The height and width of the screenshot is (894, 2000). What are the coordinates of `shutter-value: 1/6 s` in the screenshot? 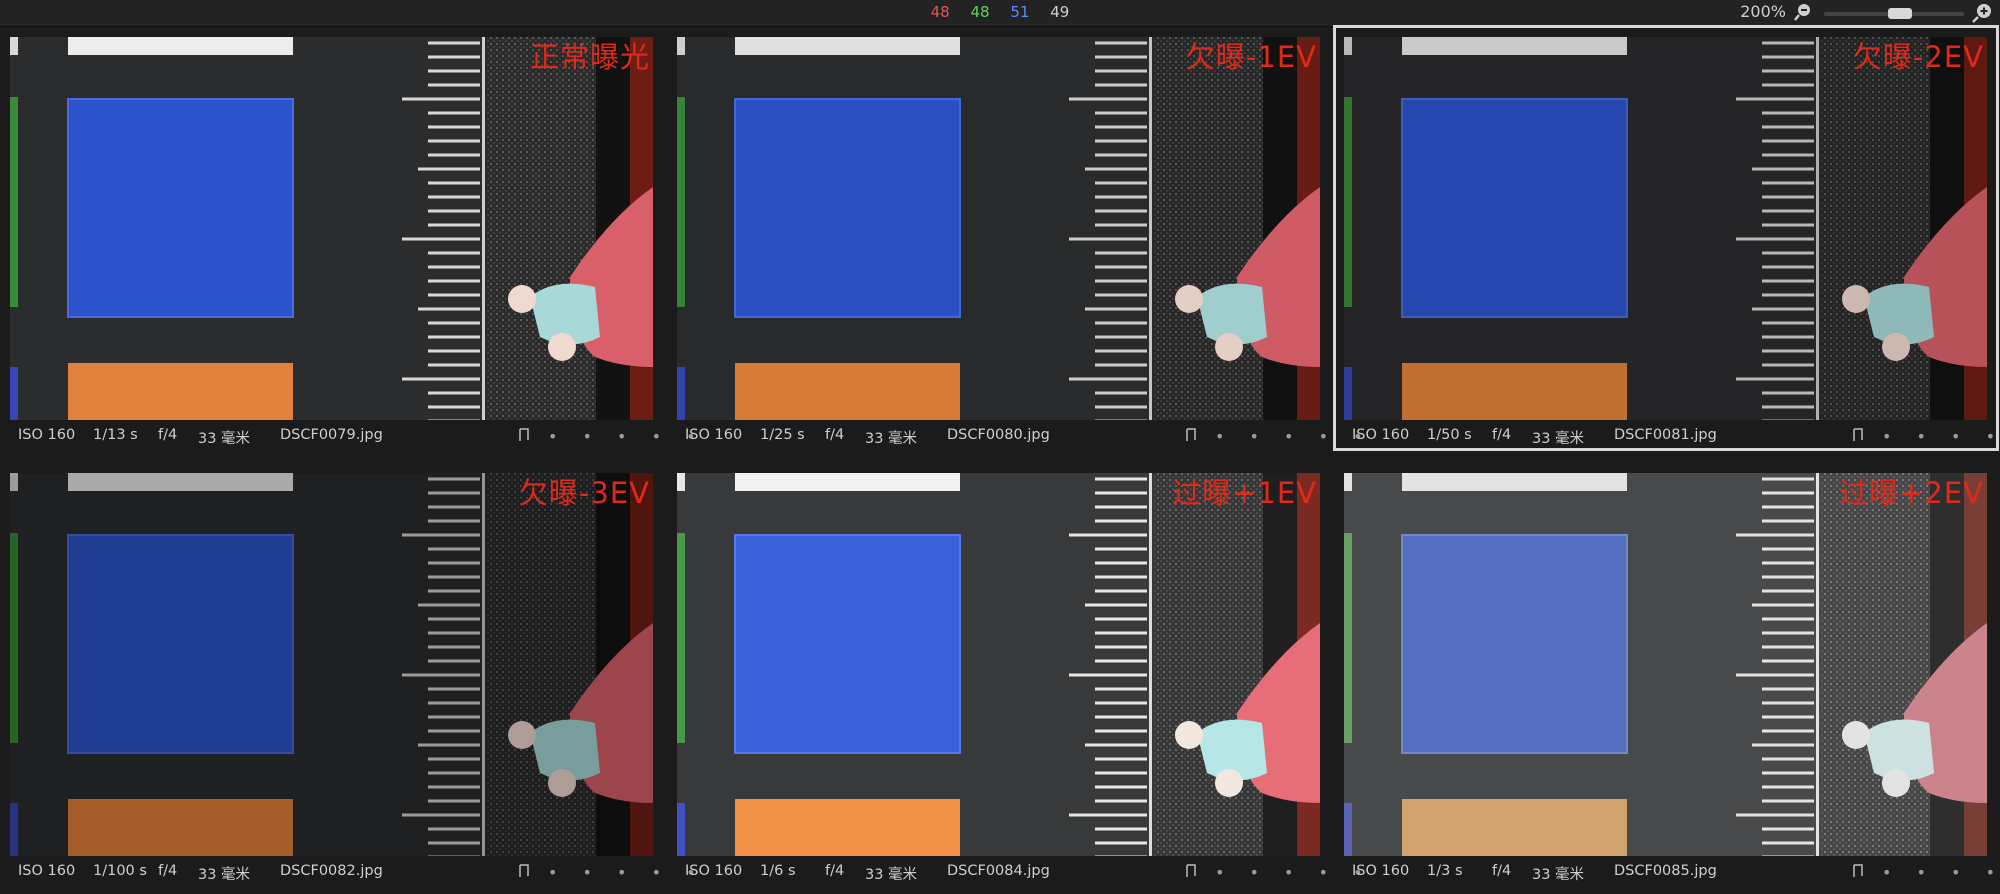 It's located at (778, 871).